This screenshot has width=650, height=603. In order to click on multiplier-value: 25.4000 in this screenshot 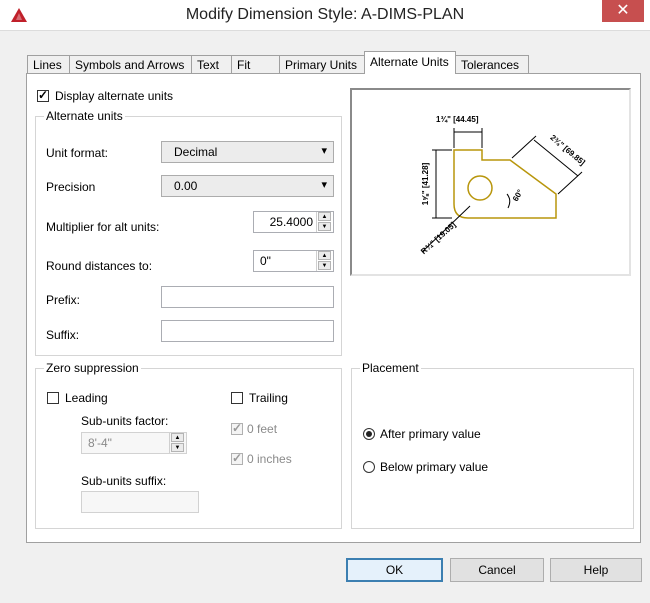, I will do `click(291, 222)`.